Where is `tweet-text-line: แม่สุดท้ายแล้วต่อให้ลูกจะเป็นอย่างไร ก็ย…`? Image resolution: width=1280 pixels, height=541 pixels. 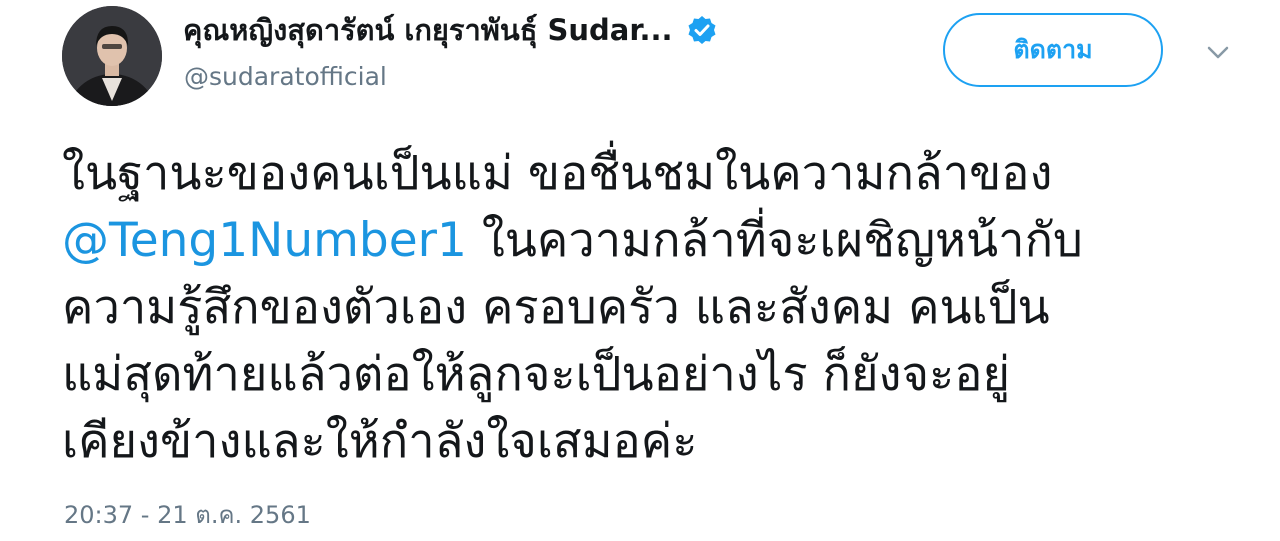
tweet-text-line: แม่สุดท้ายแล้วต่อให้ลูกจะเป็นอย่างไร ก็ย… is located at coordinates (536, 374).